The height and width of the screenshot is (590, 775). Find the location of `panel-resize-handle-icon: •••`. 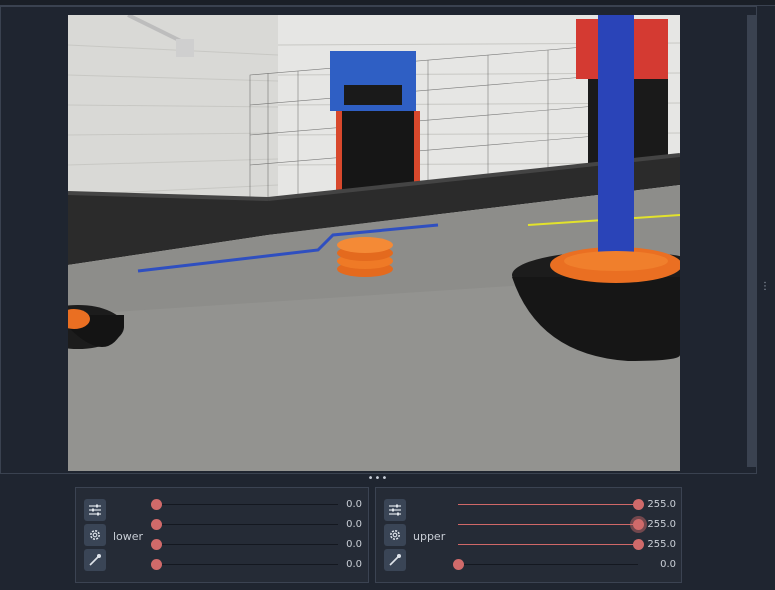

panel-resize-handle-icon: ••• is located at coordinates (378, 479).